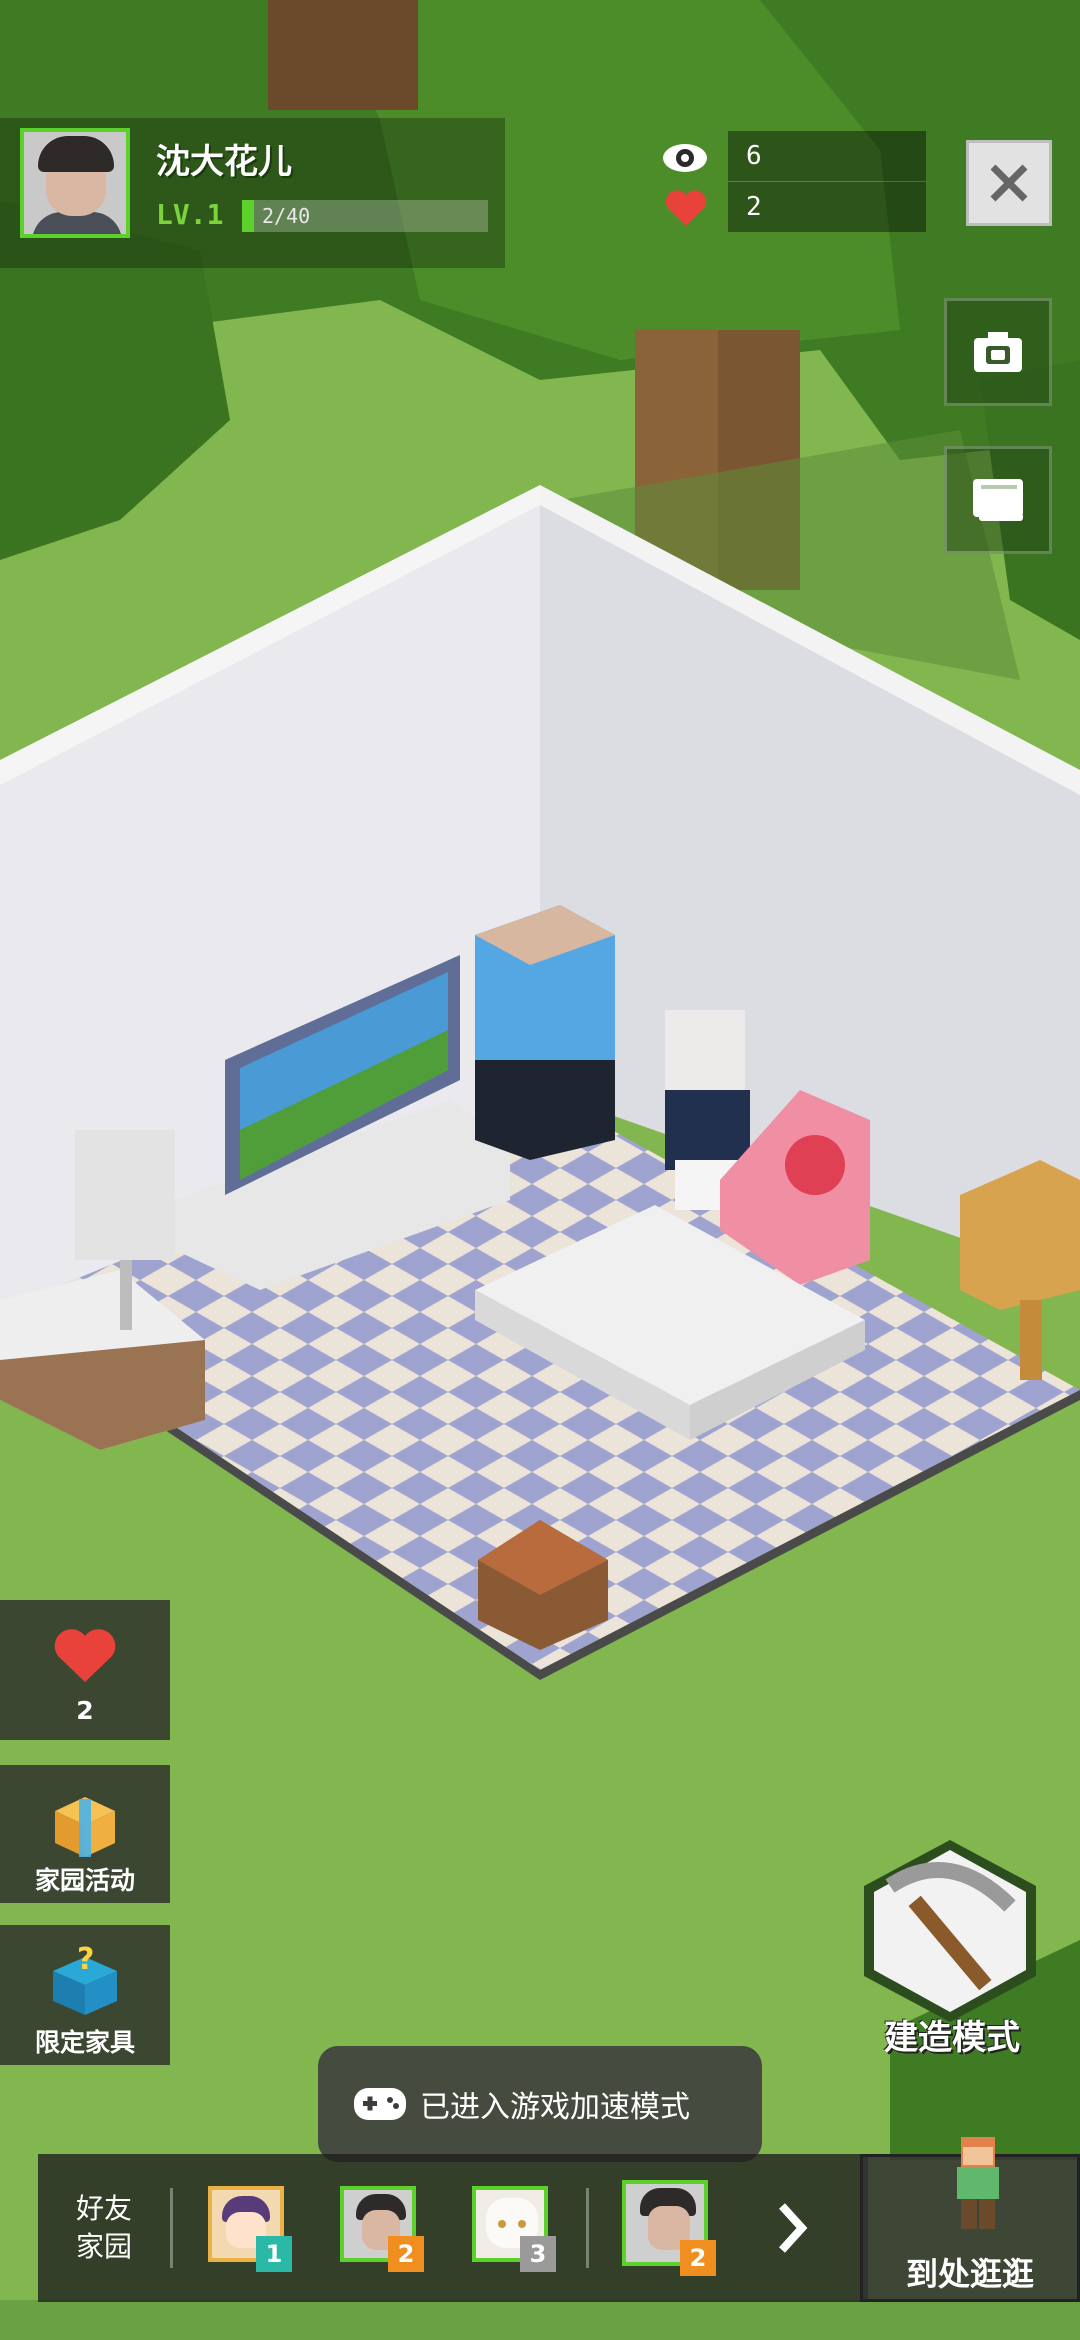  I want to click on close-button, so click(1009, 183).